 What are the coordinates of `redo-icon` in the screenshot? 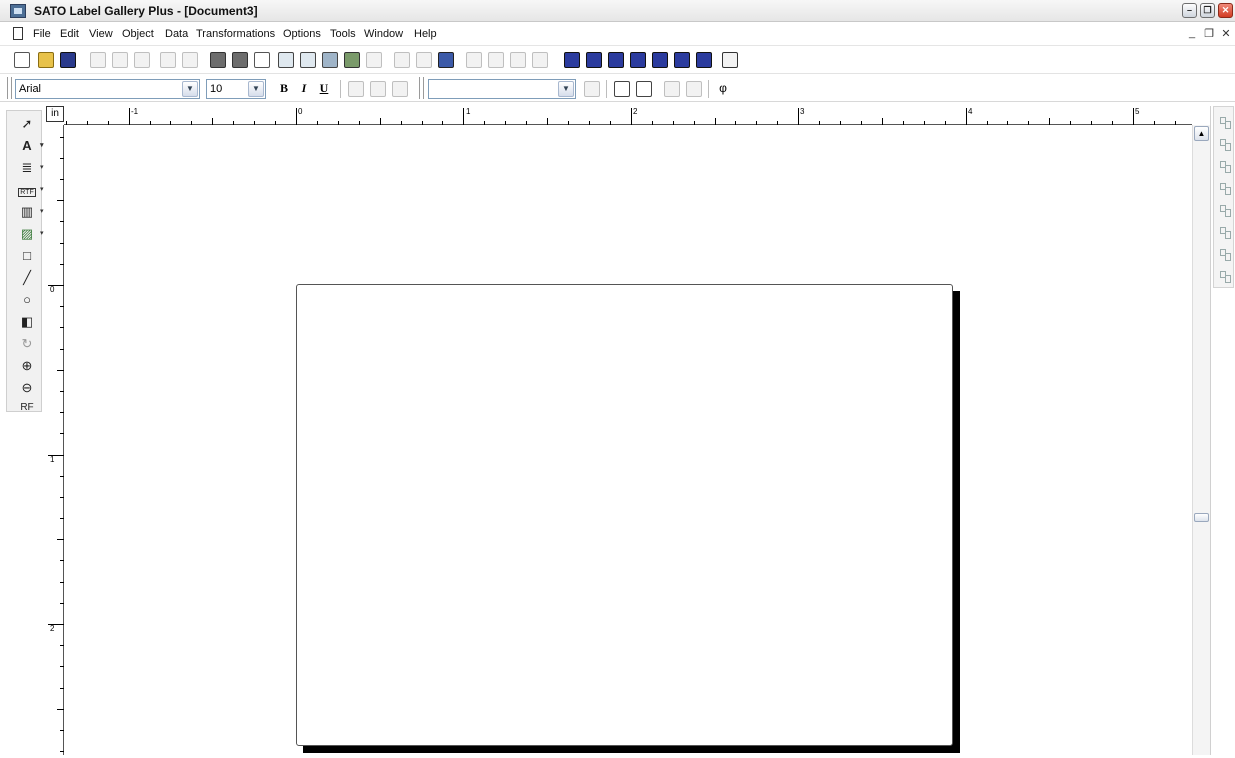 It's located at (190, 60).